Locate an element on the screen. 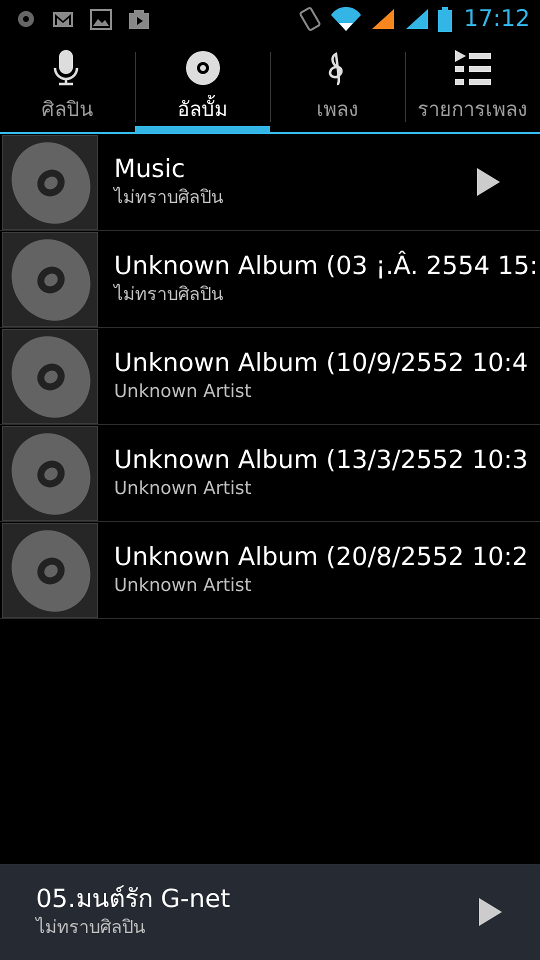  shopping-bag-icon is located at coordinates (139, 19).